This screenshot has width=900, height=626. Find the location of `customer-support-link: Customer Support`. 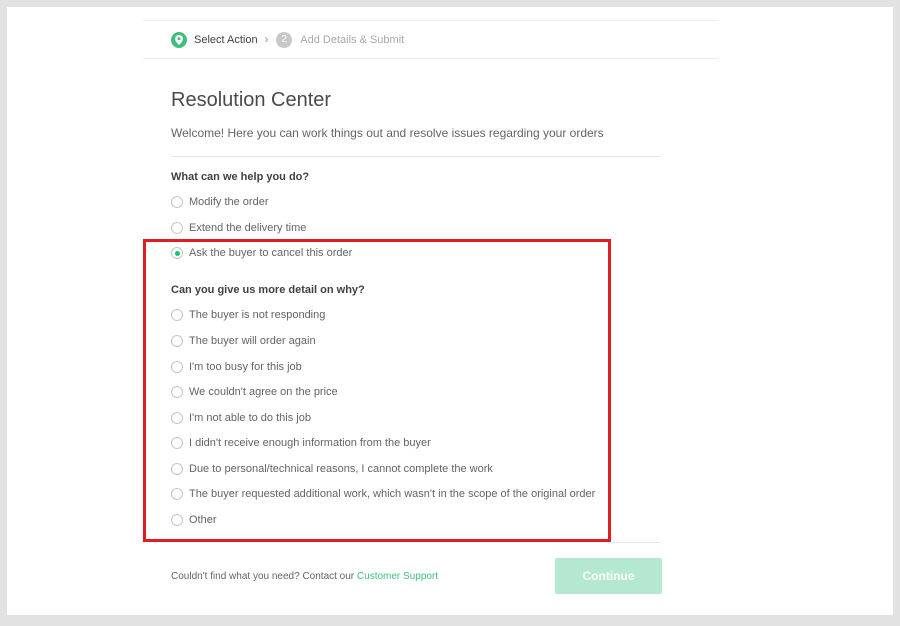

customer-support-link: Customer Support is located at coordinates (397, 576).